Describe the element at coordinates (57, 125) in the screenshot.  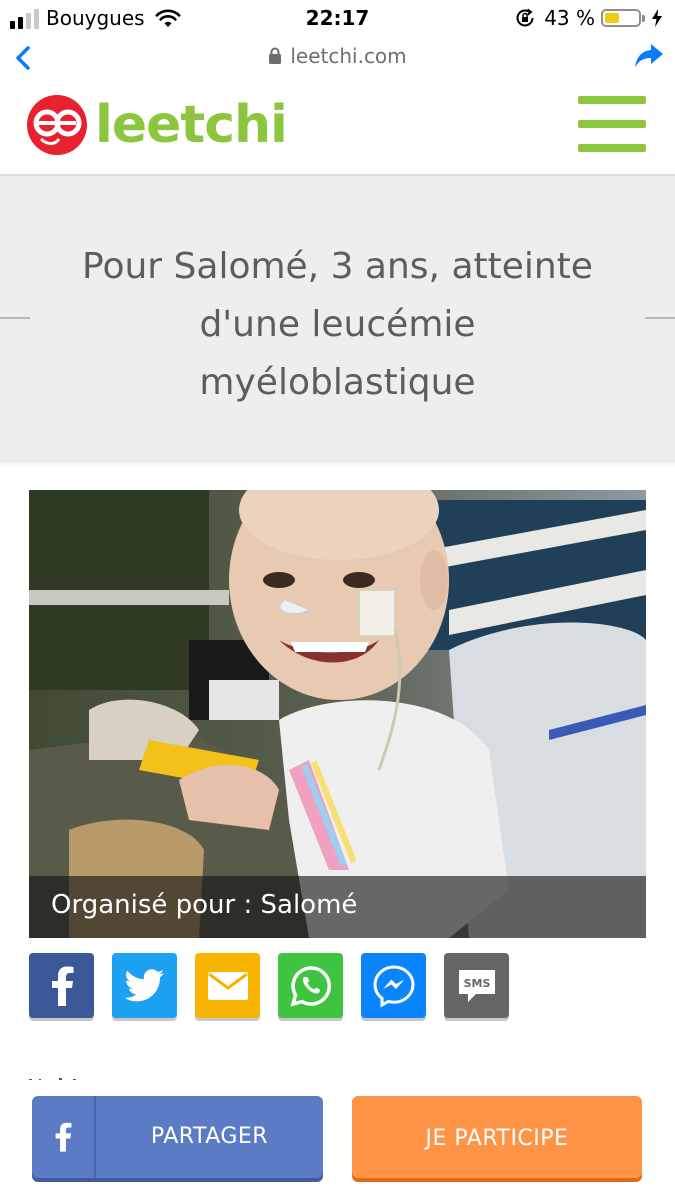
I see `leetchi-logo-icon` at that location.